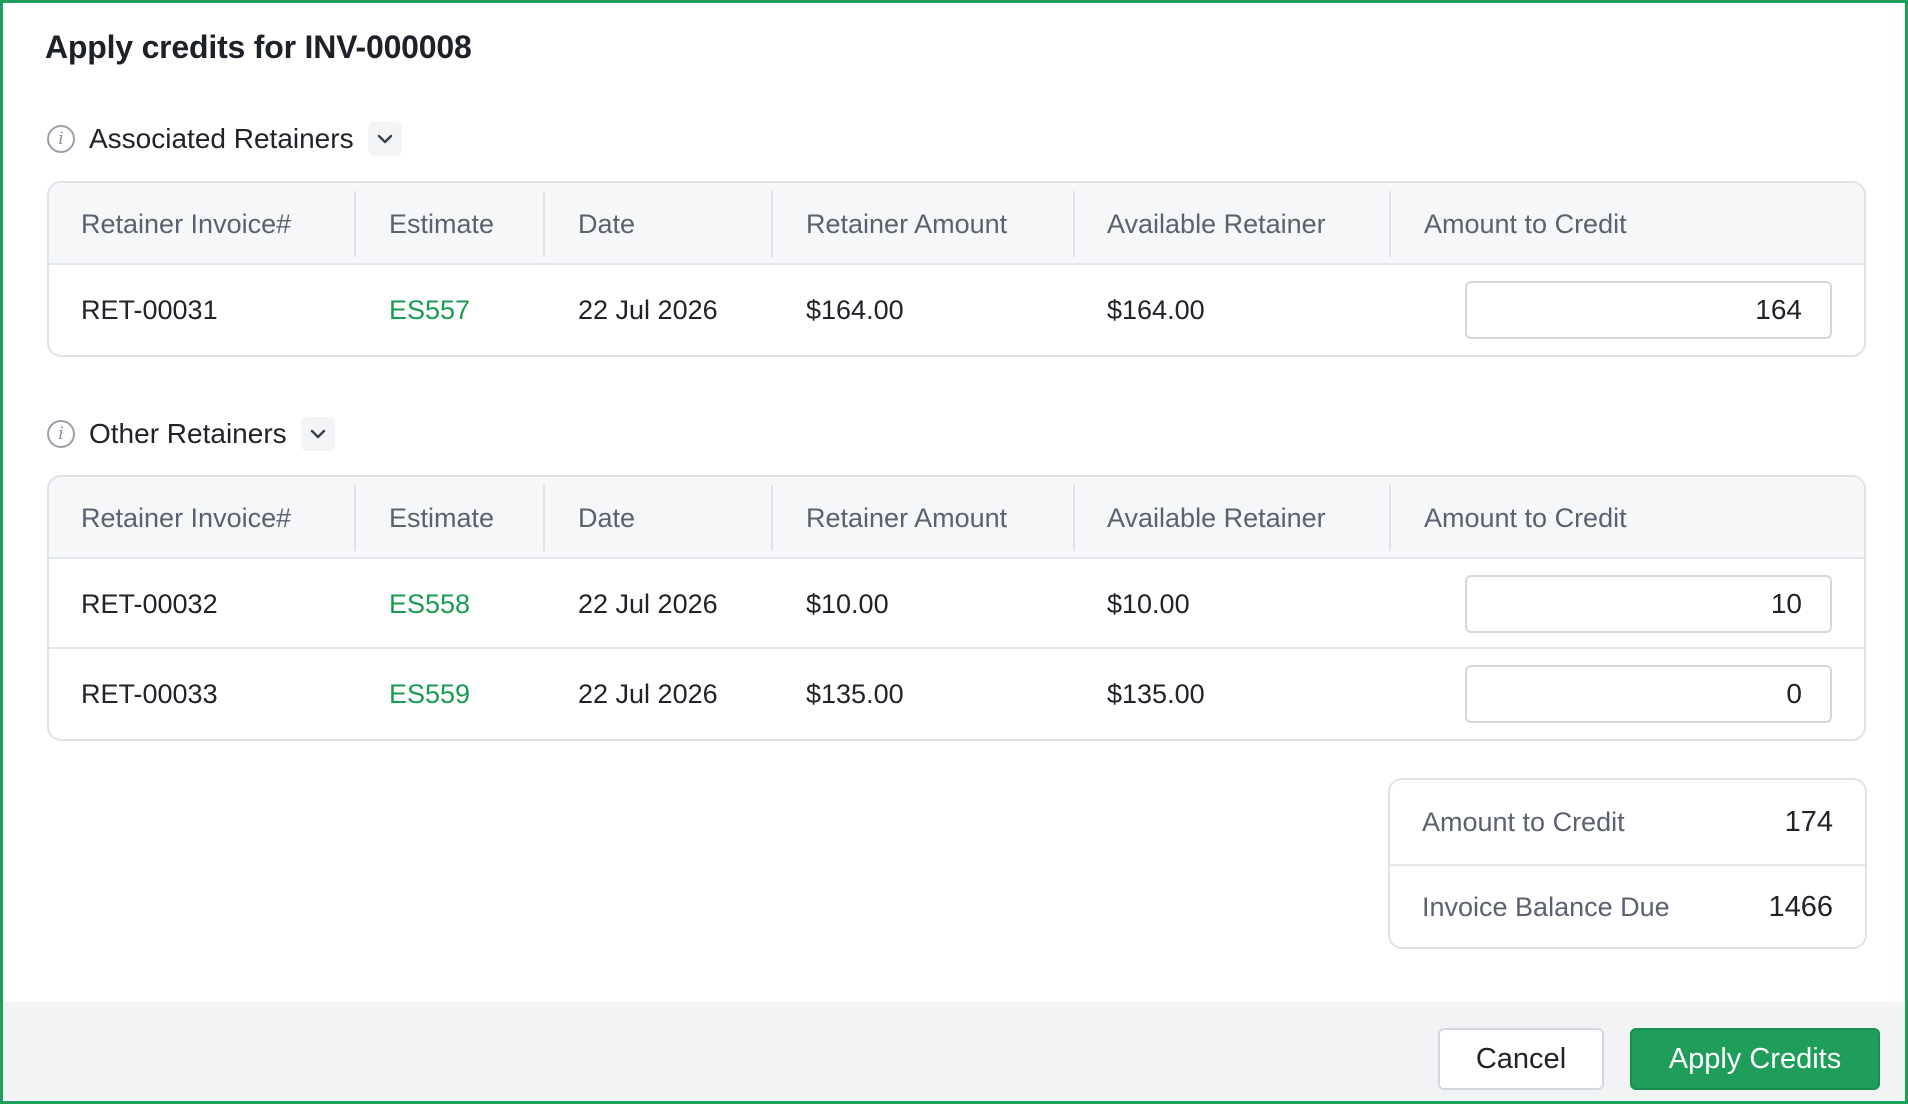 The height and width of the screenshot is (1104, 1908). Describe the element at coordinates (1808, 821) in the screenshot. I see `summary-amount-to-credit-value: 174` at that location.